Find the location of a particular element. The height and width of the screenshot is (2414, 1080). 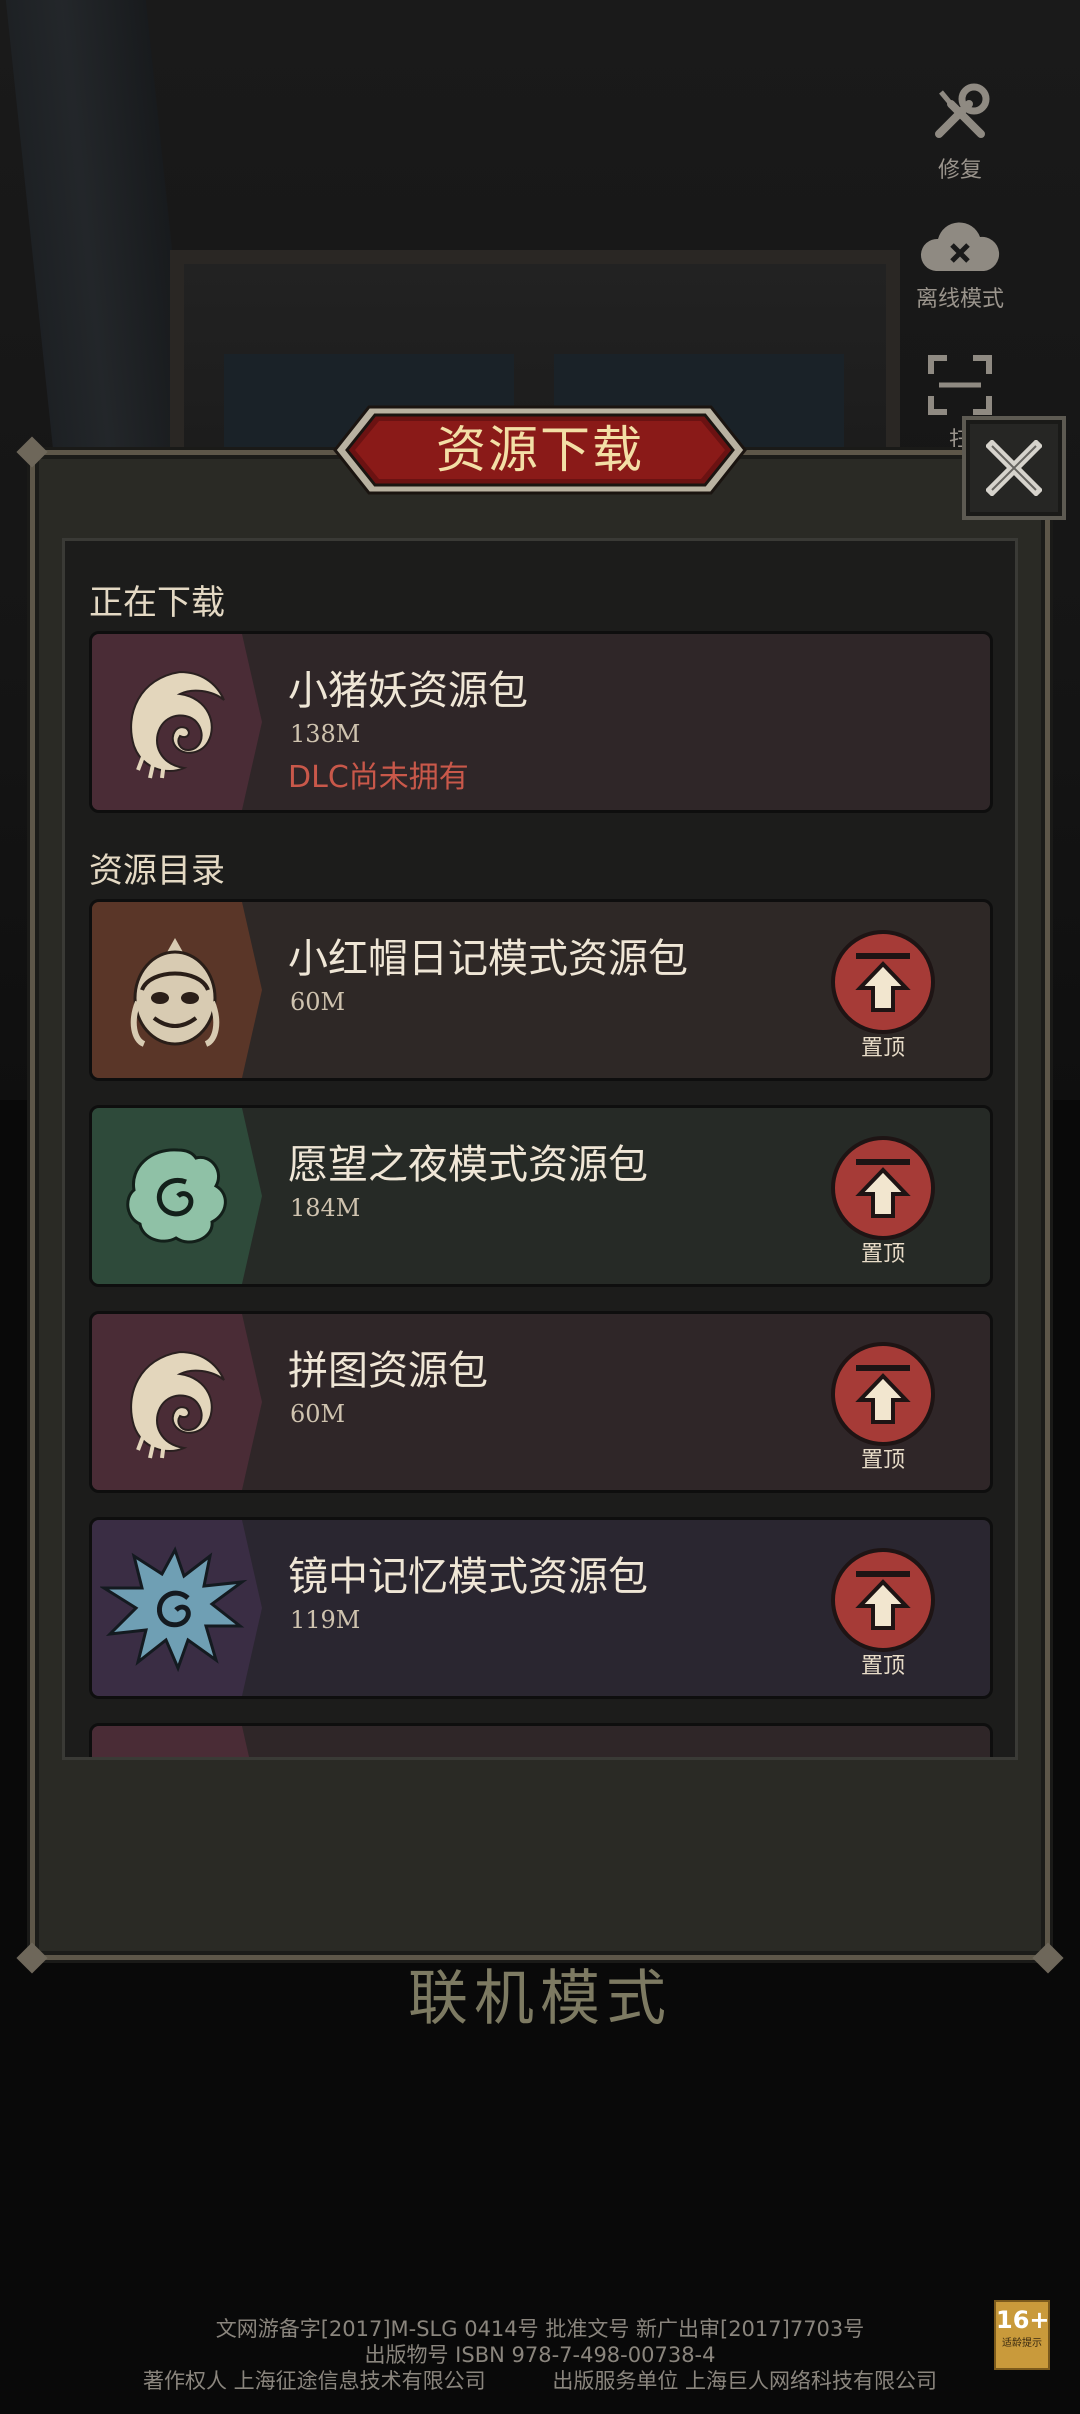

item-title: 镜中记忆模式资源包 is located at coordinates (468, 1577).